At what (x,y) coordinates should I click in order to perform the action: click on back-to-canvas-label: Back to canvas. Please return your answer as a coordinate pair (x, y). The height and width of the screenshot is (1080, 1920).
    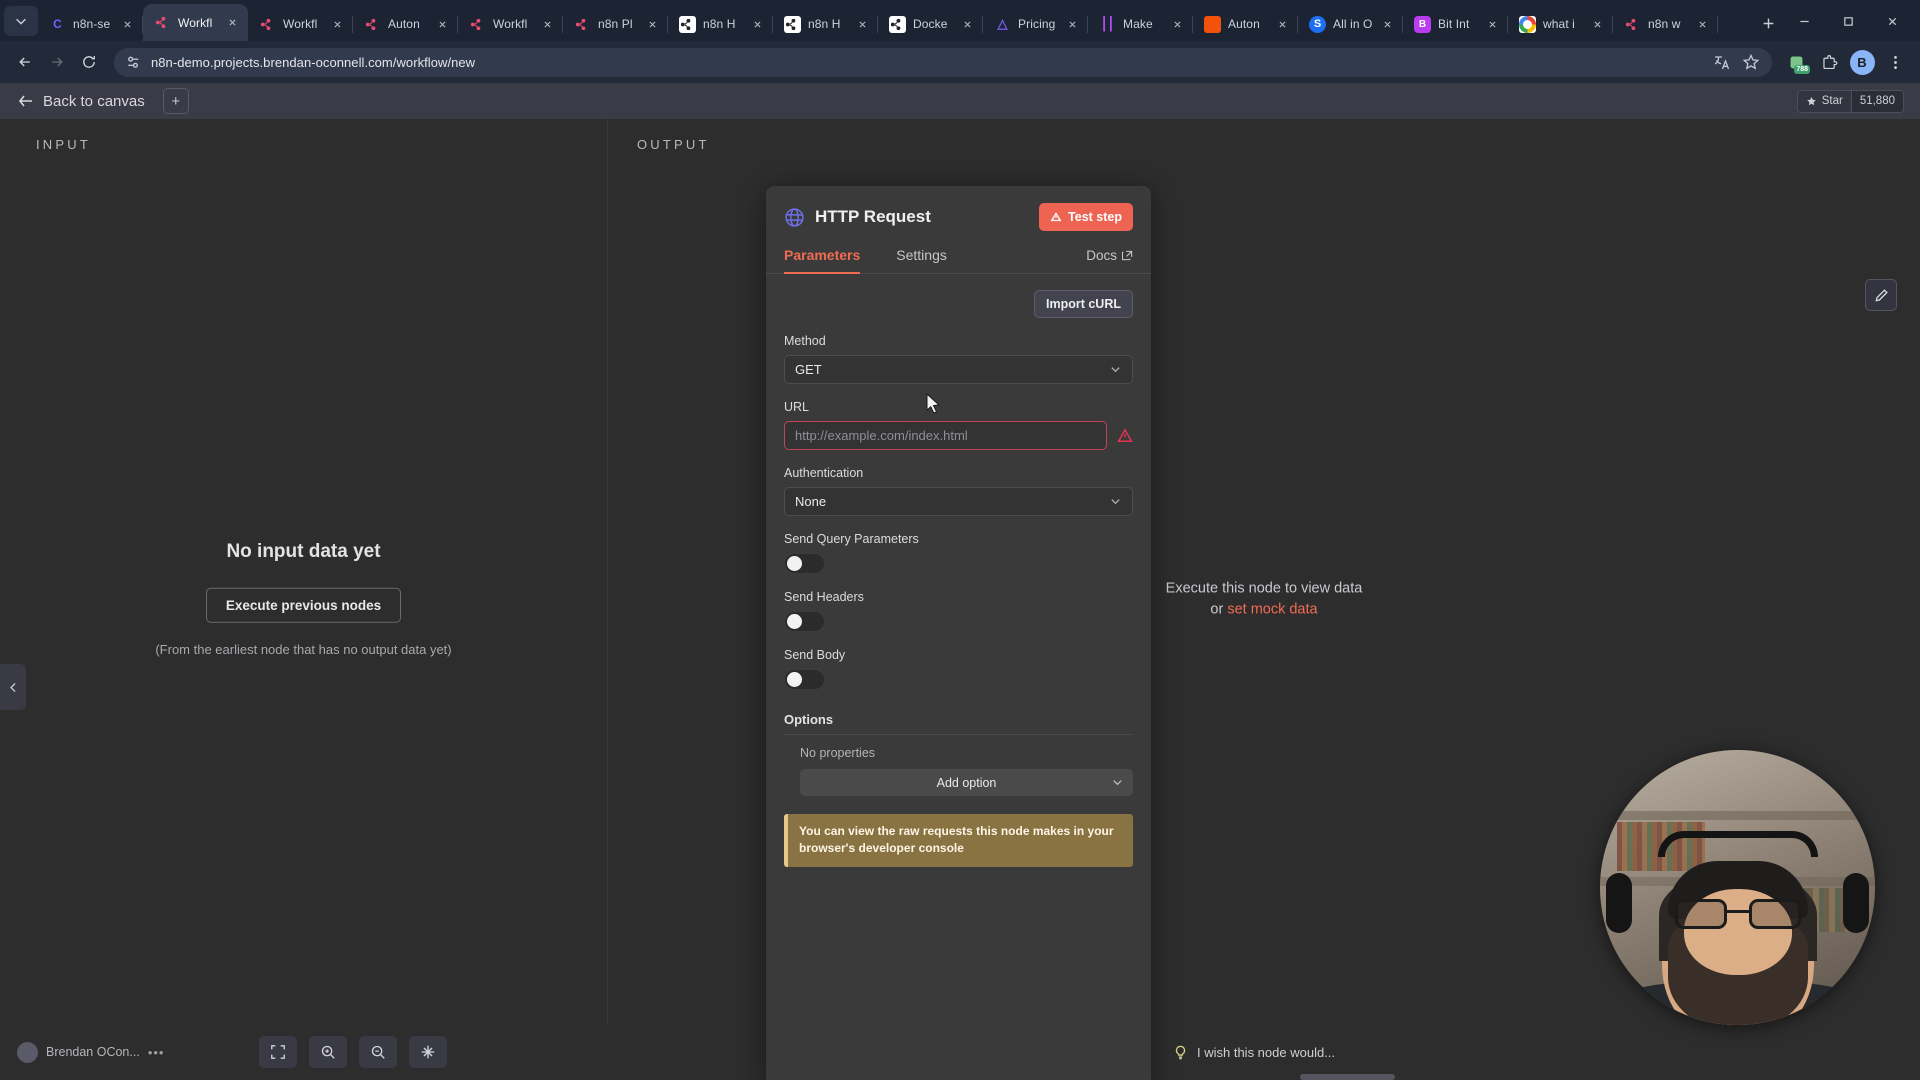
    Looking at the image, I should click on (94, 101).